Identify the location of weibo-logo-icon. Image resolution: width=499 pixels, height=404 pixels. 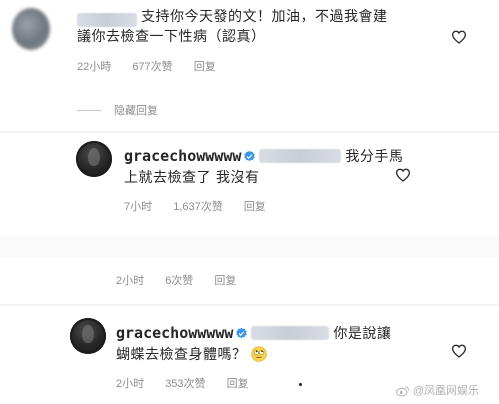
(402, 391).